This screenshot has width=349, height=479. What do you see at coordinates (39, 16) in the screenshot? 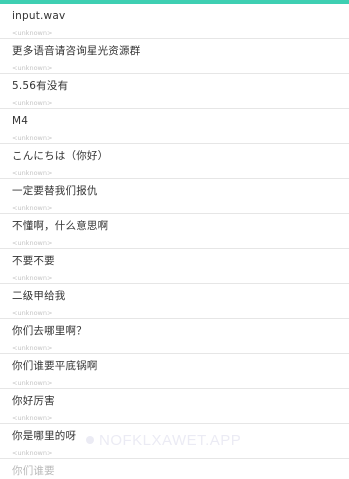
I see `song-title: input.wav` at bounding box center [39, 16].